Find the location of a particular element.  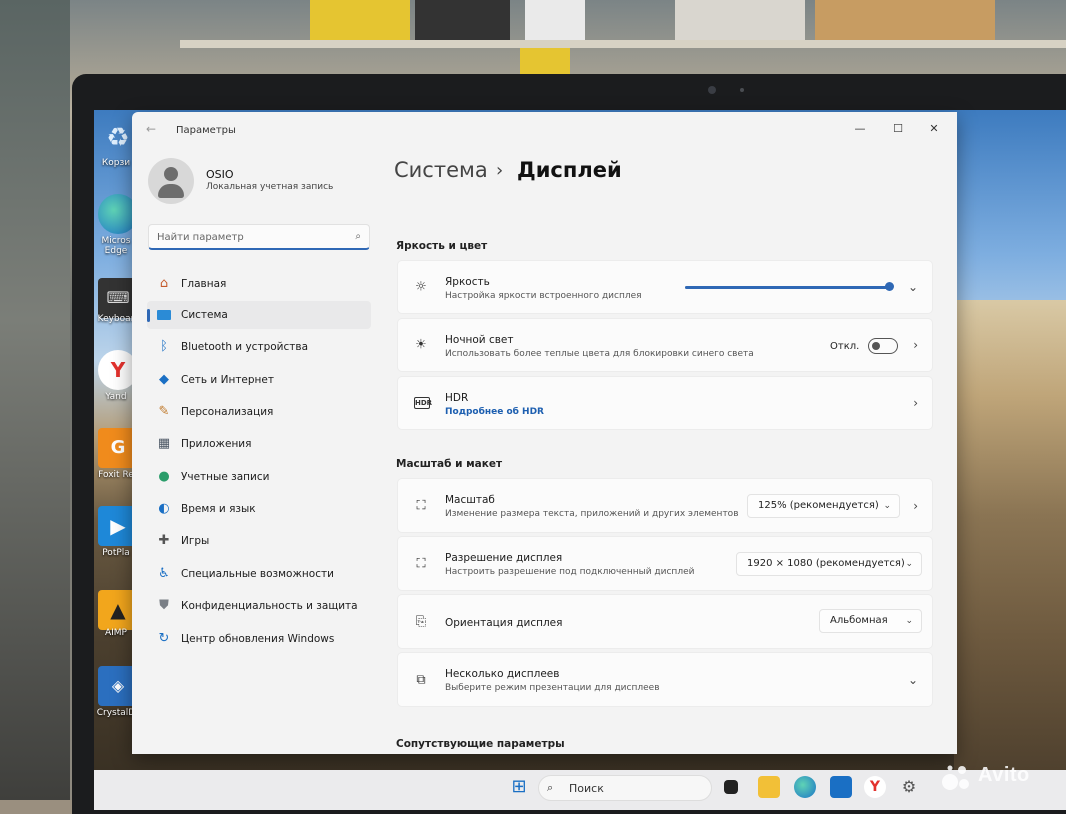

taskbar: ⊞ ⌕ Поиск Y ⚙ is located at coordinates (580, 790).